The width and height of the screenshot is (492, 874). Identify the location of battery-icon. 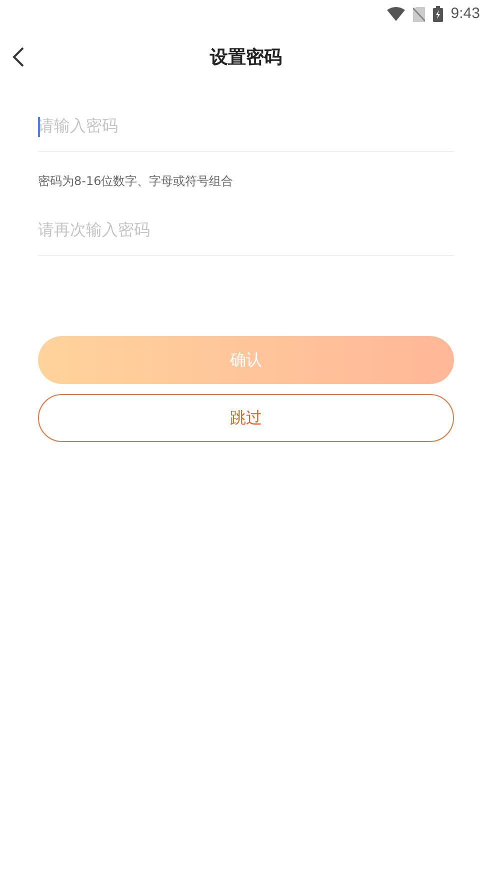
(437, 14).